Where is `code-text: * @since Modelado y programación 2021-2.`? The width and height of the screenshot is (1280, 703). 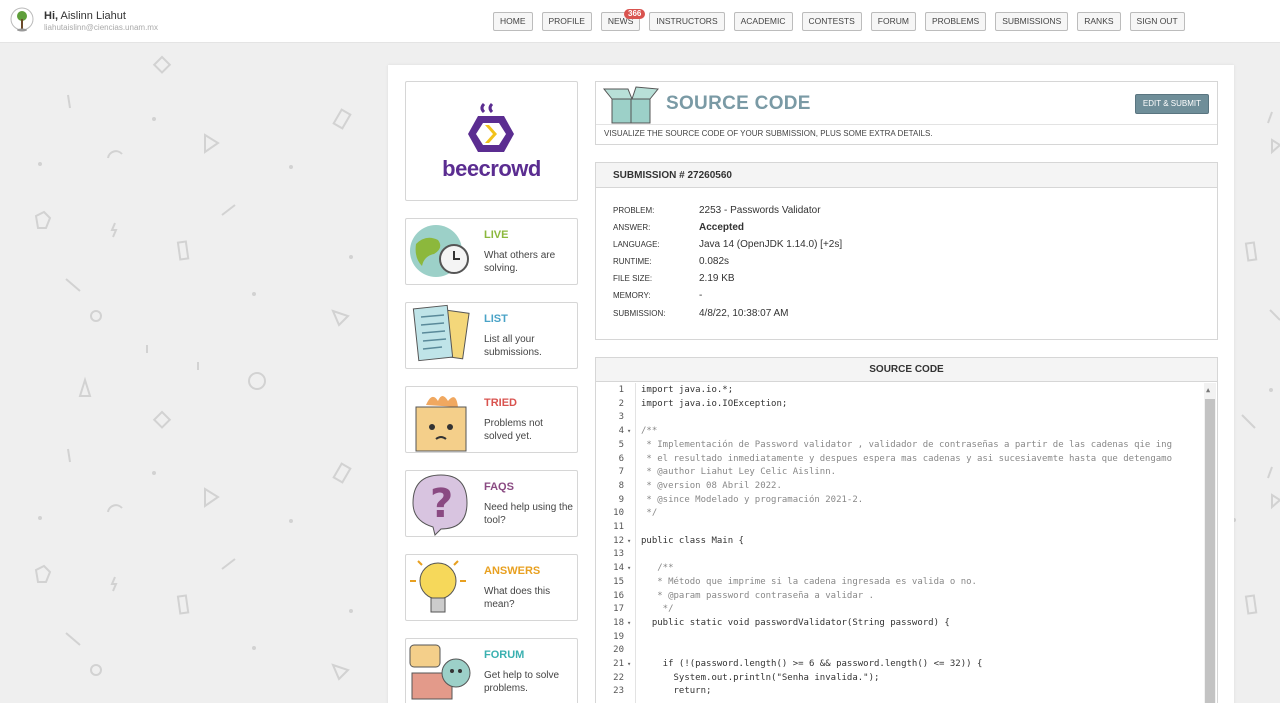 code-text: * @since Modelado y programación 2021-2. is located at coordinates (752, 499).